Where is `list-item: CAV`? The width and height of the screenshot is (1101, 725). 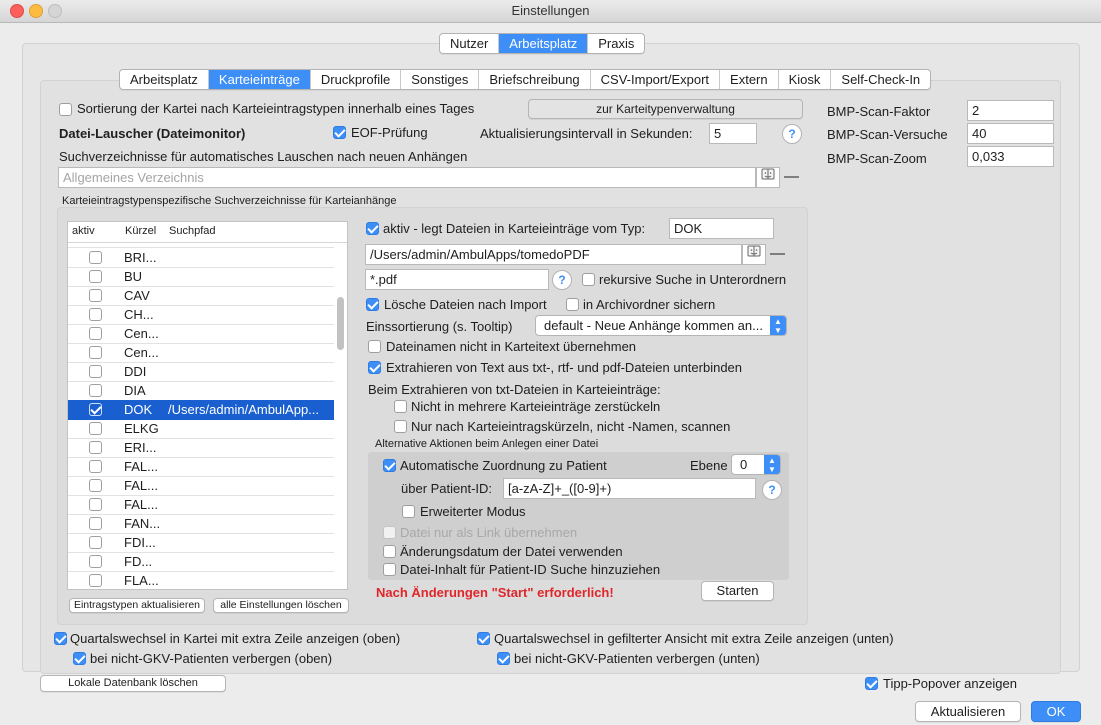
list-item: CAV is located at coordinates (201, 296).